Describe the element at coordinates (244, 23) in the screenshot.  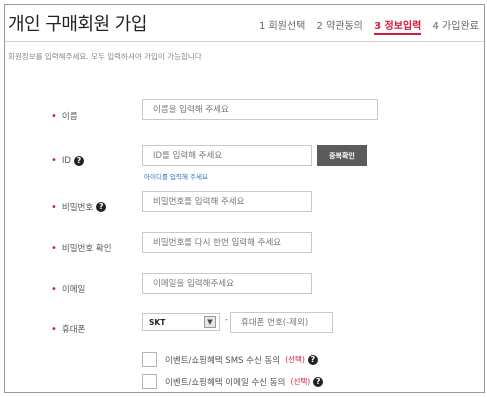
I see `page-header: 개인 구매회원 가입 1 회원선택 2 약관동의 3 정보입력 4 가입완료` at that location.